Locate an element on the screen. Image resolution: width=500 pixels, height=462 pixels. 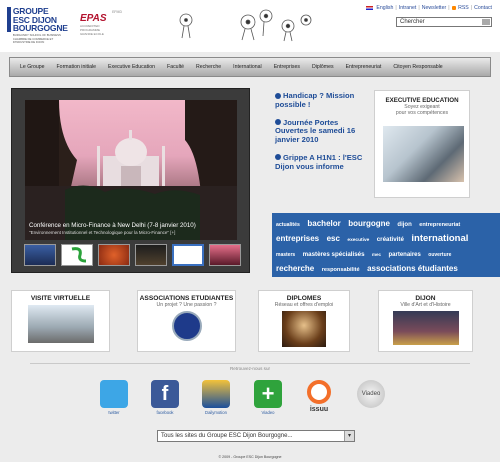
footer: © 2009 - Groupe ESC Dijon Bourgogne is located at coordinates (250, 457).